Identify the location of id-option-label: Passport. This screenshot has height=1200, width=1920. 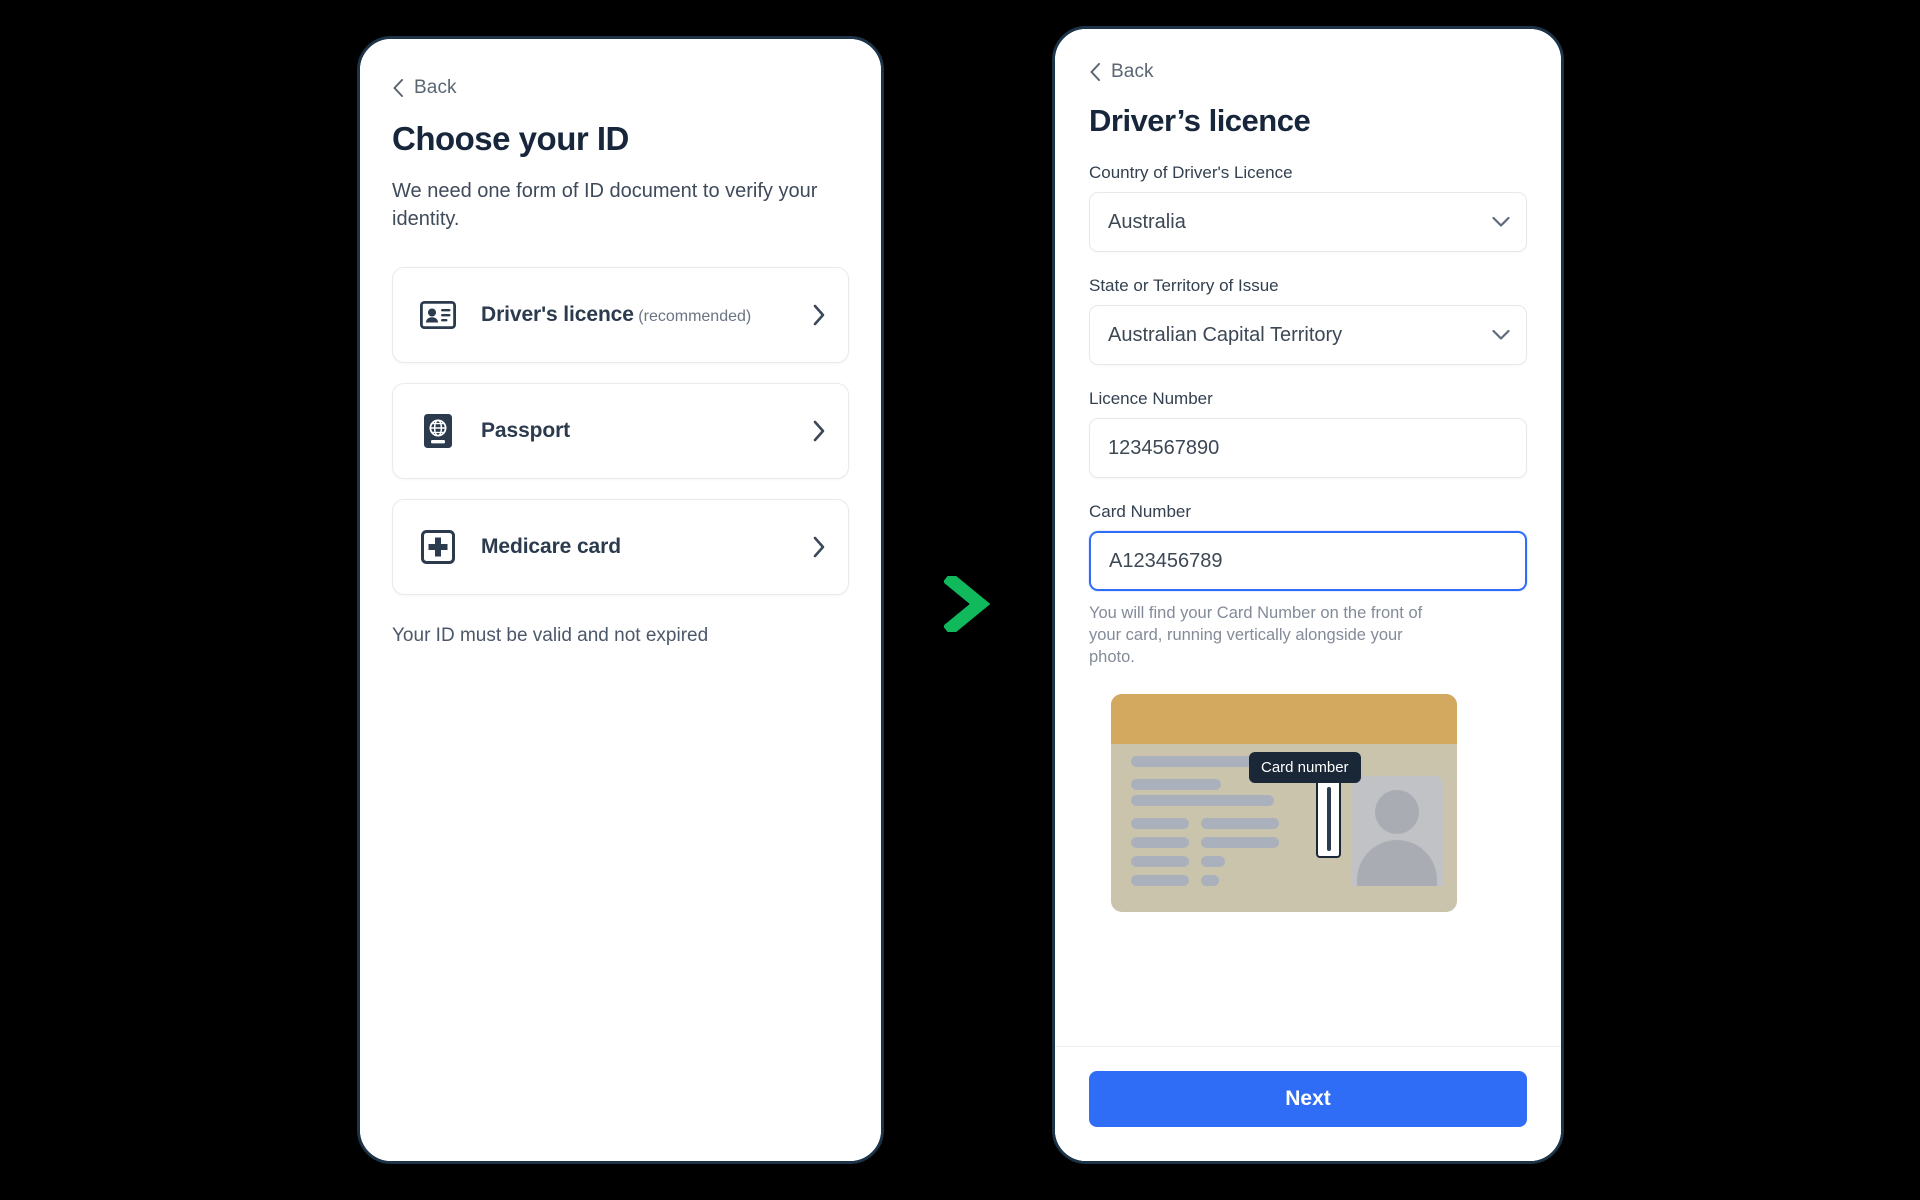
(526, 431).